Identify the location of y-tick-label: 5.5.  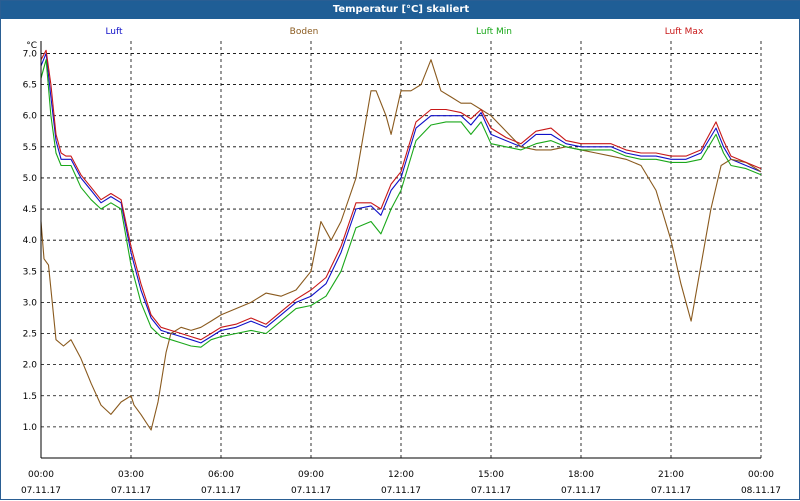
(30, 148).